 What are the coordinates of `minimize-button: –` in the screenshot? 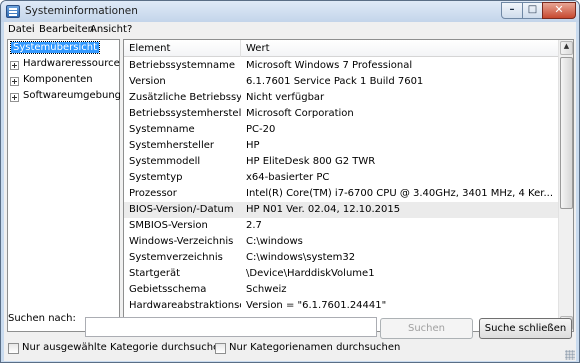 It's located at (512, 10).